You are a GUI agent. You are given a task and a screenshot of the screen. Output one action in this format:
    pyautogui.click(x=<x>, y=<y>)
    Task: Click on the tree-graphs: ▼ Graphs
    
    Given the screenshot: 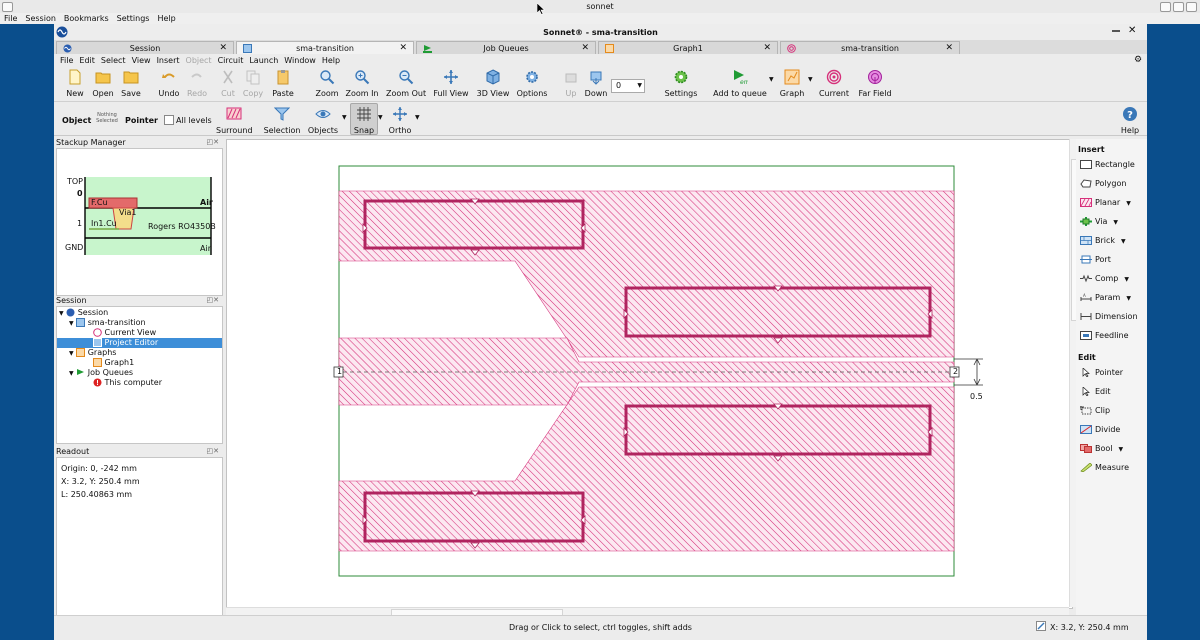 What is the action you would take?
    pyautogui.click(x=92, y=352)
    